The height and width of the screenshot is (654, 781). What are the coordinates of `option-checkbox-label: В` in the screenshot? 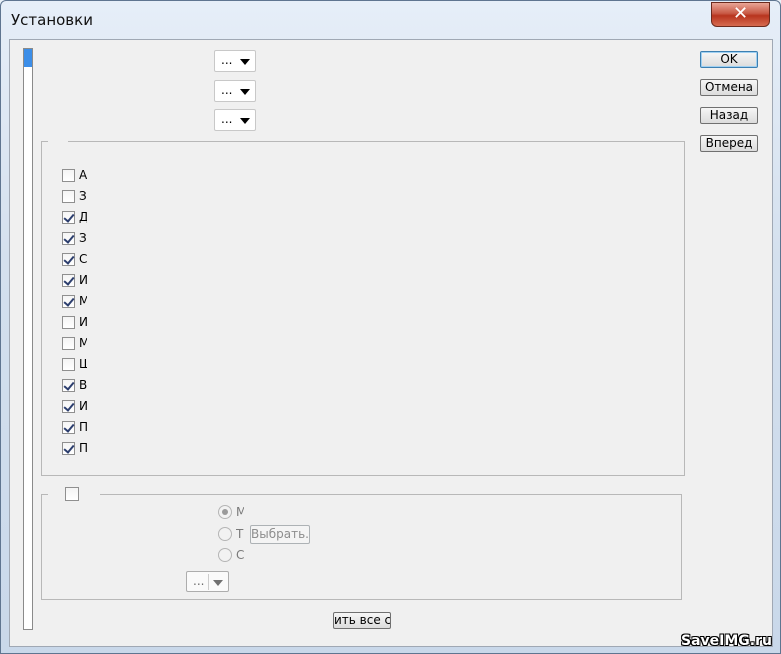 It's located at (83, 385).